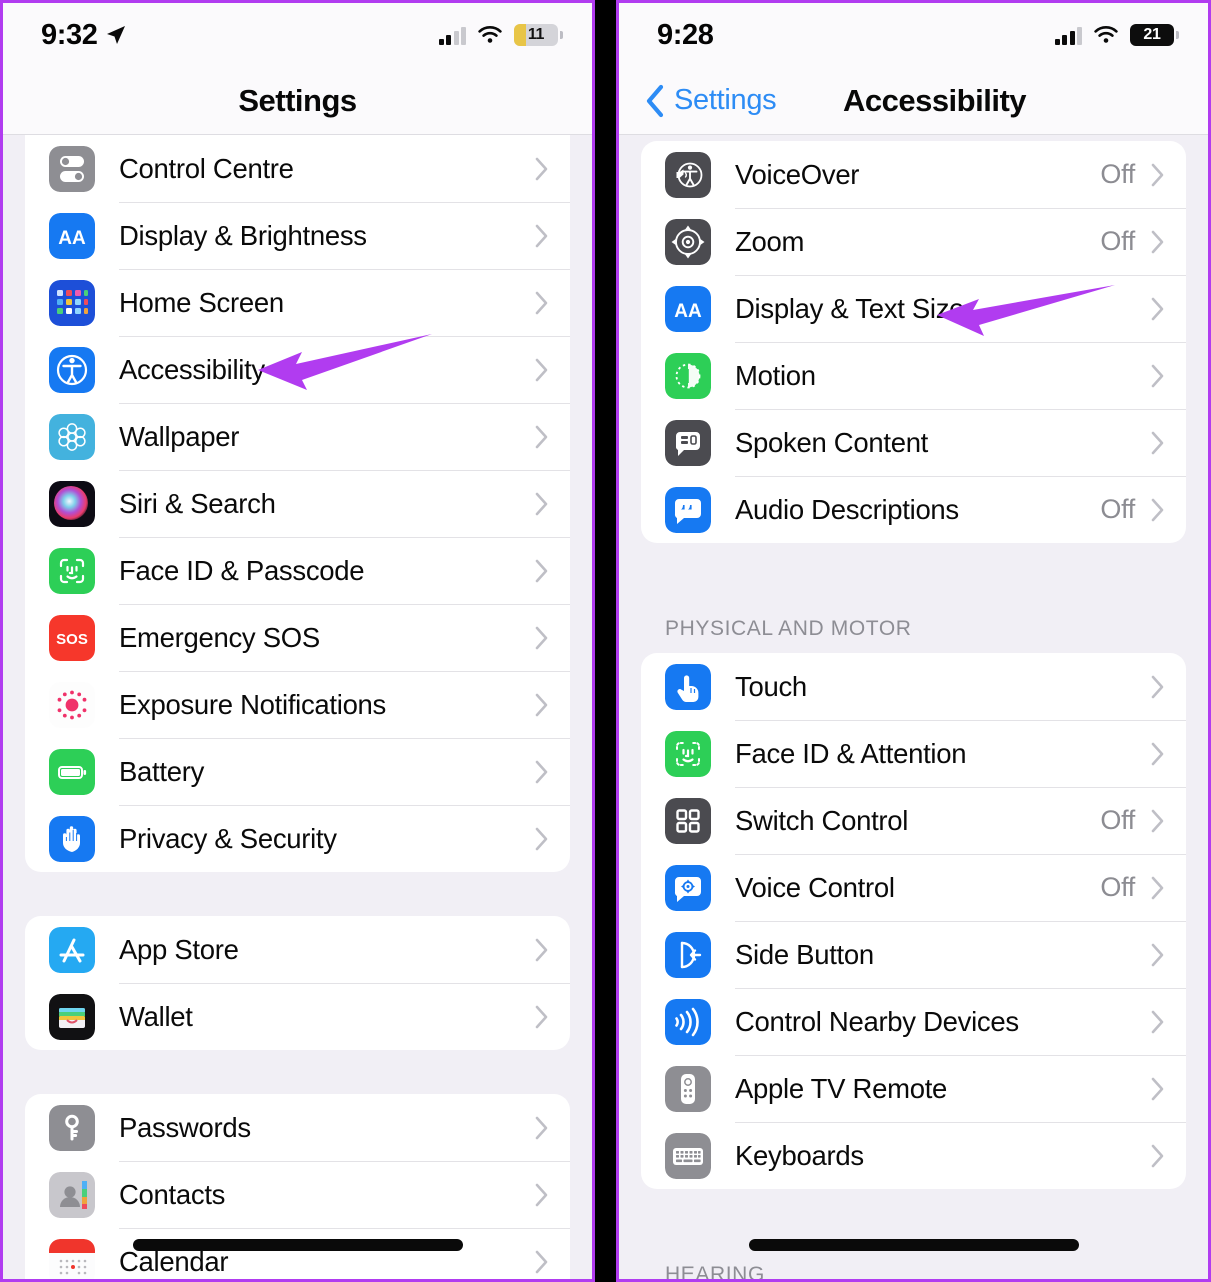  Describe the element at coordinates (913, 753) in the screenshot. I see `settings-row: Face ID & Attention` at that location.